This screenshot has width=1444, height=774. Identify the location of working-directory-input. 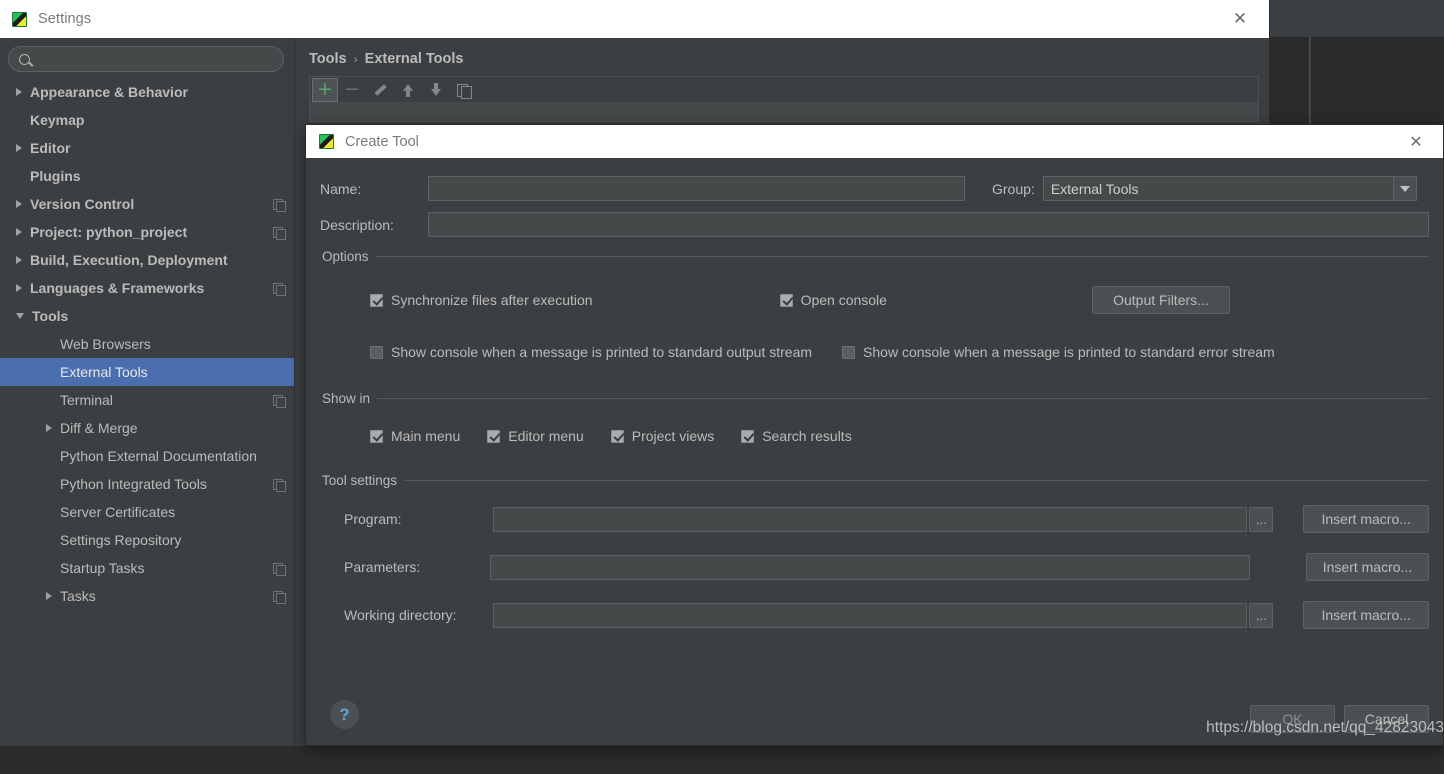
(870, 615).